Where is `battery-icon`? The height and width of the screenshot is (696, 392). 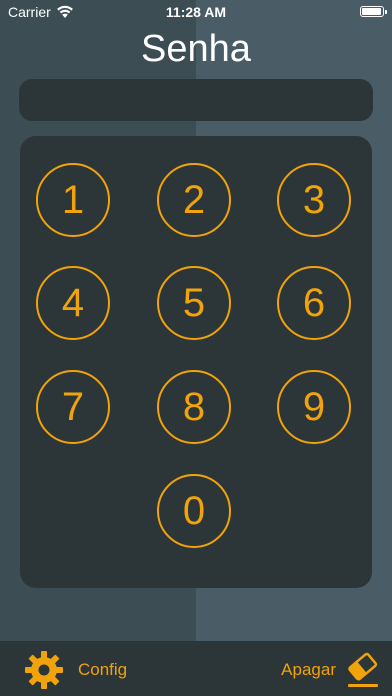 battery-icon is located at coordinates (373, 11).